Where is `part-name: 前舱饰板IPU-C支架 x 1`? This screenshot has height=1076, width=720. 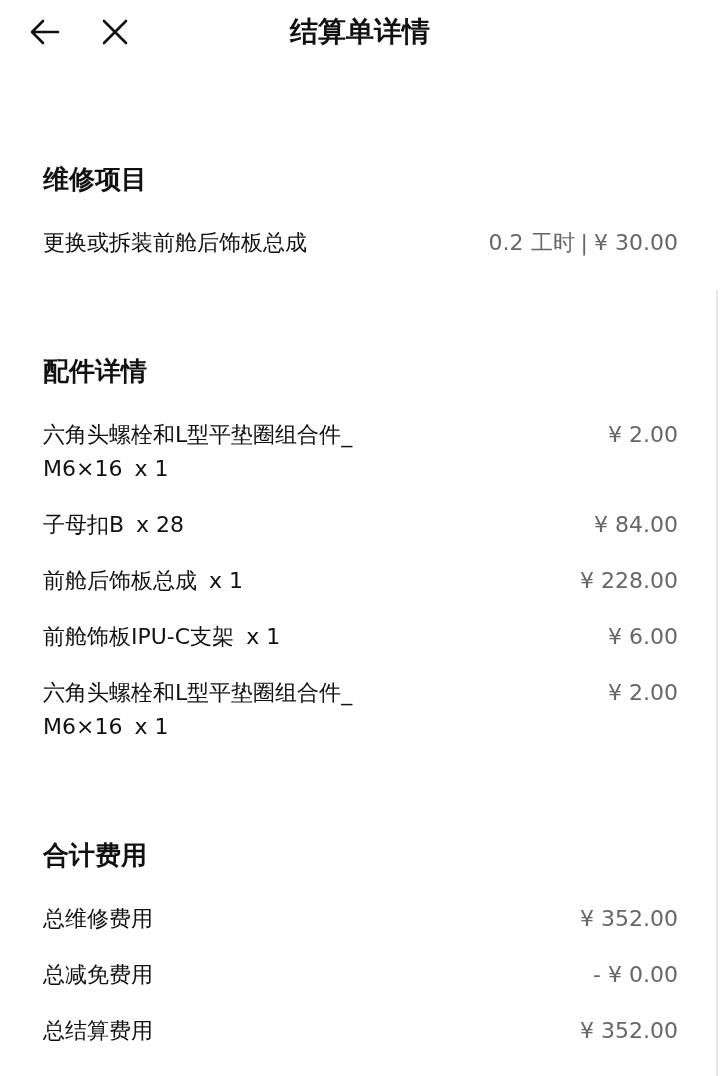 part-name: 前舱饰板IPU-C支架 x 1 is located at coordinates (162, 637).